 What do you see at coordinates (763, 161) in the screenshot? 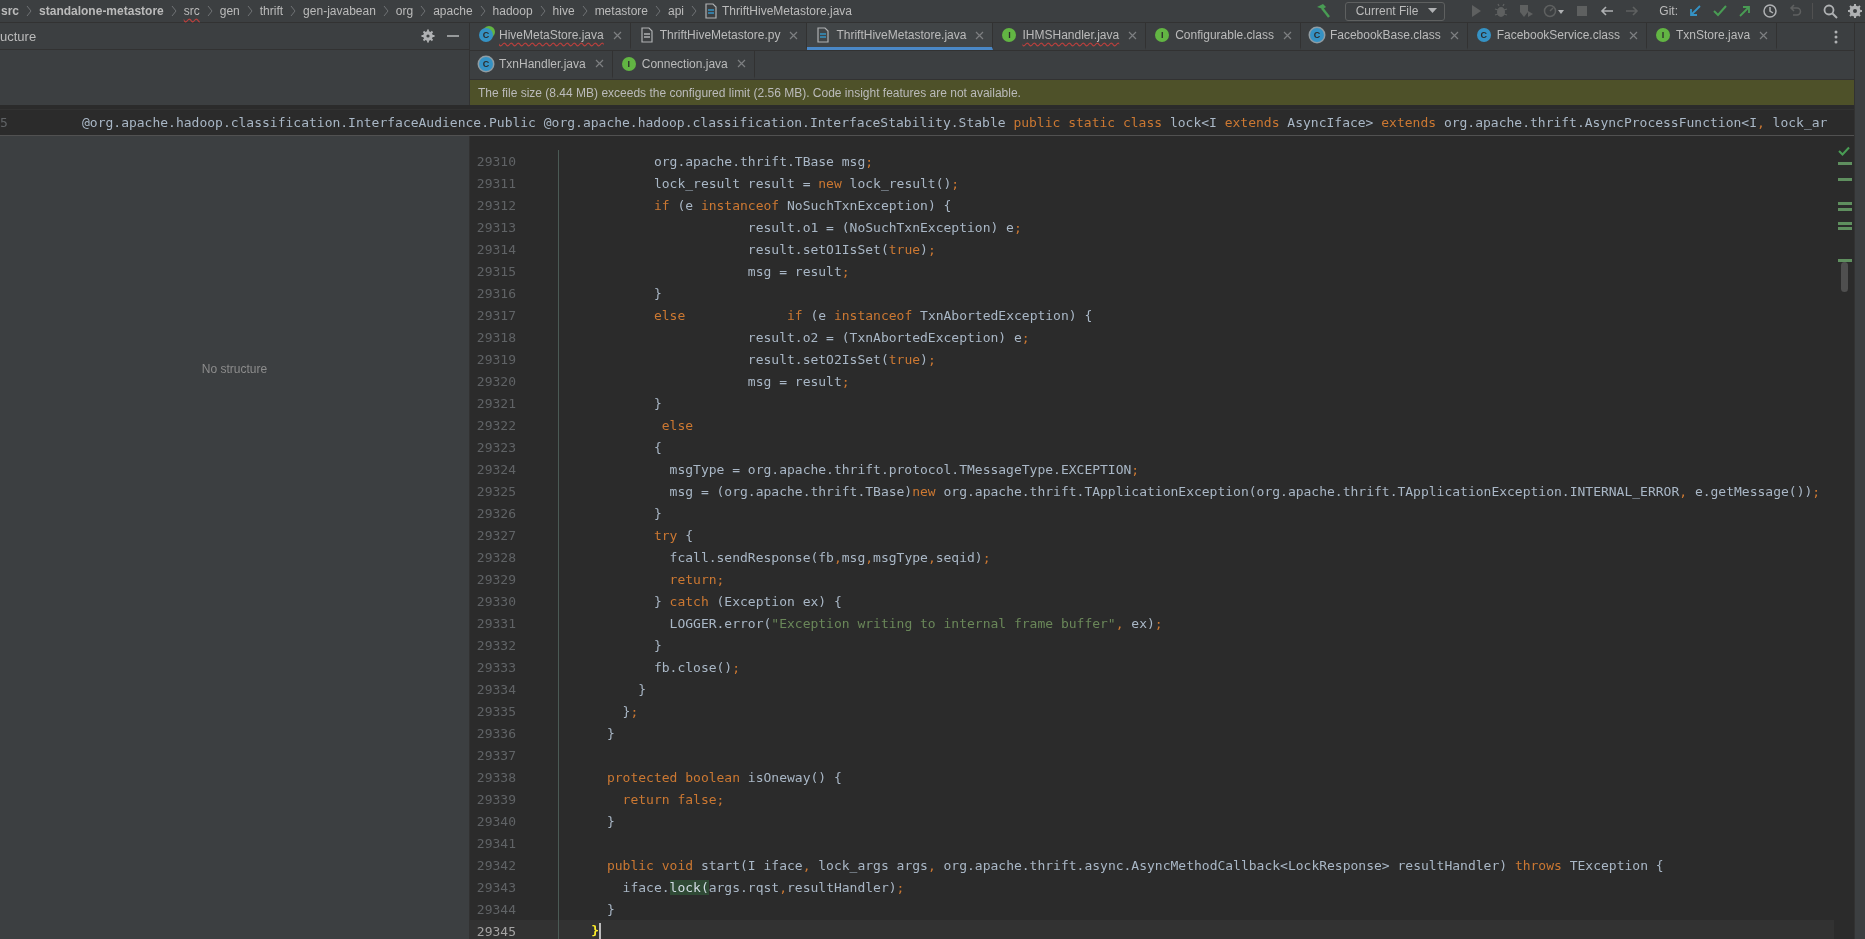
I see `code-line: org.apache.thrift.TBase msg;` at bounding box center [763, 161].